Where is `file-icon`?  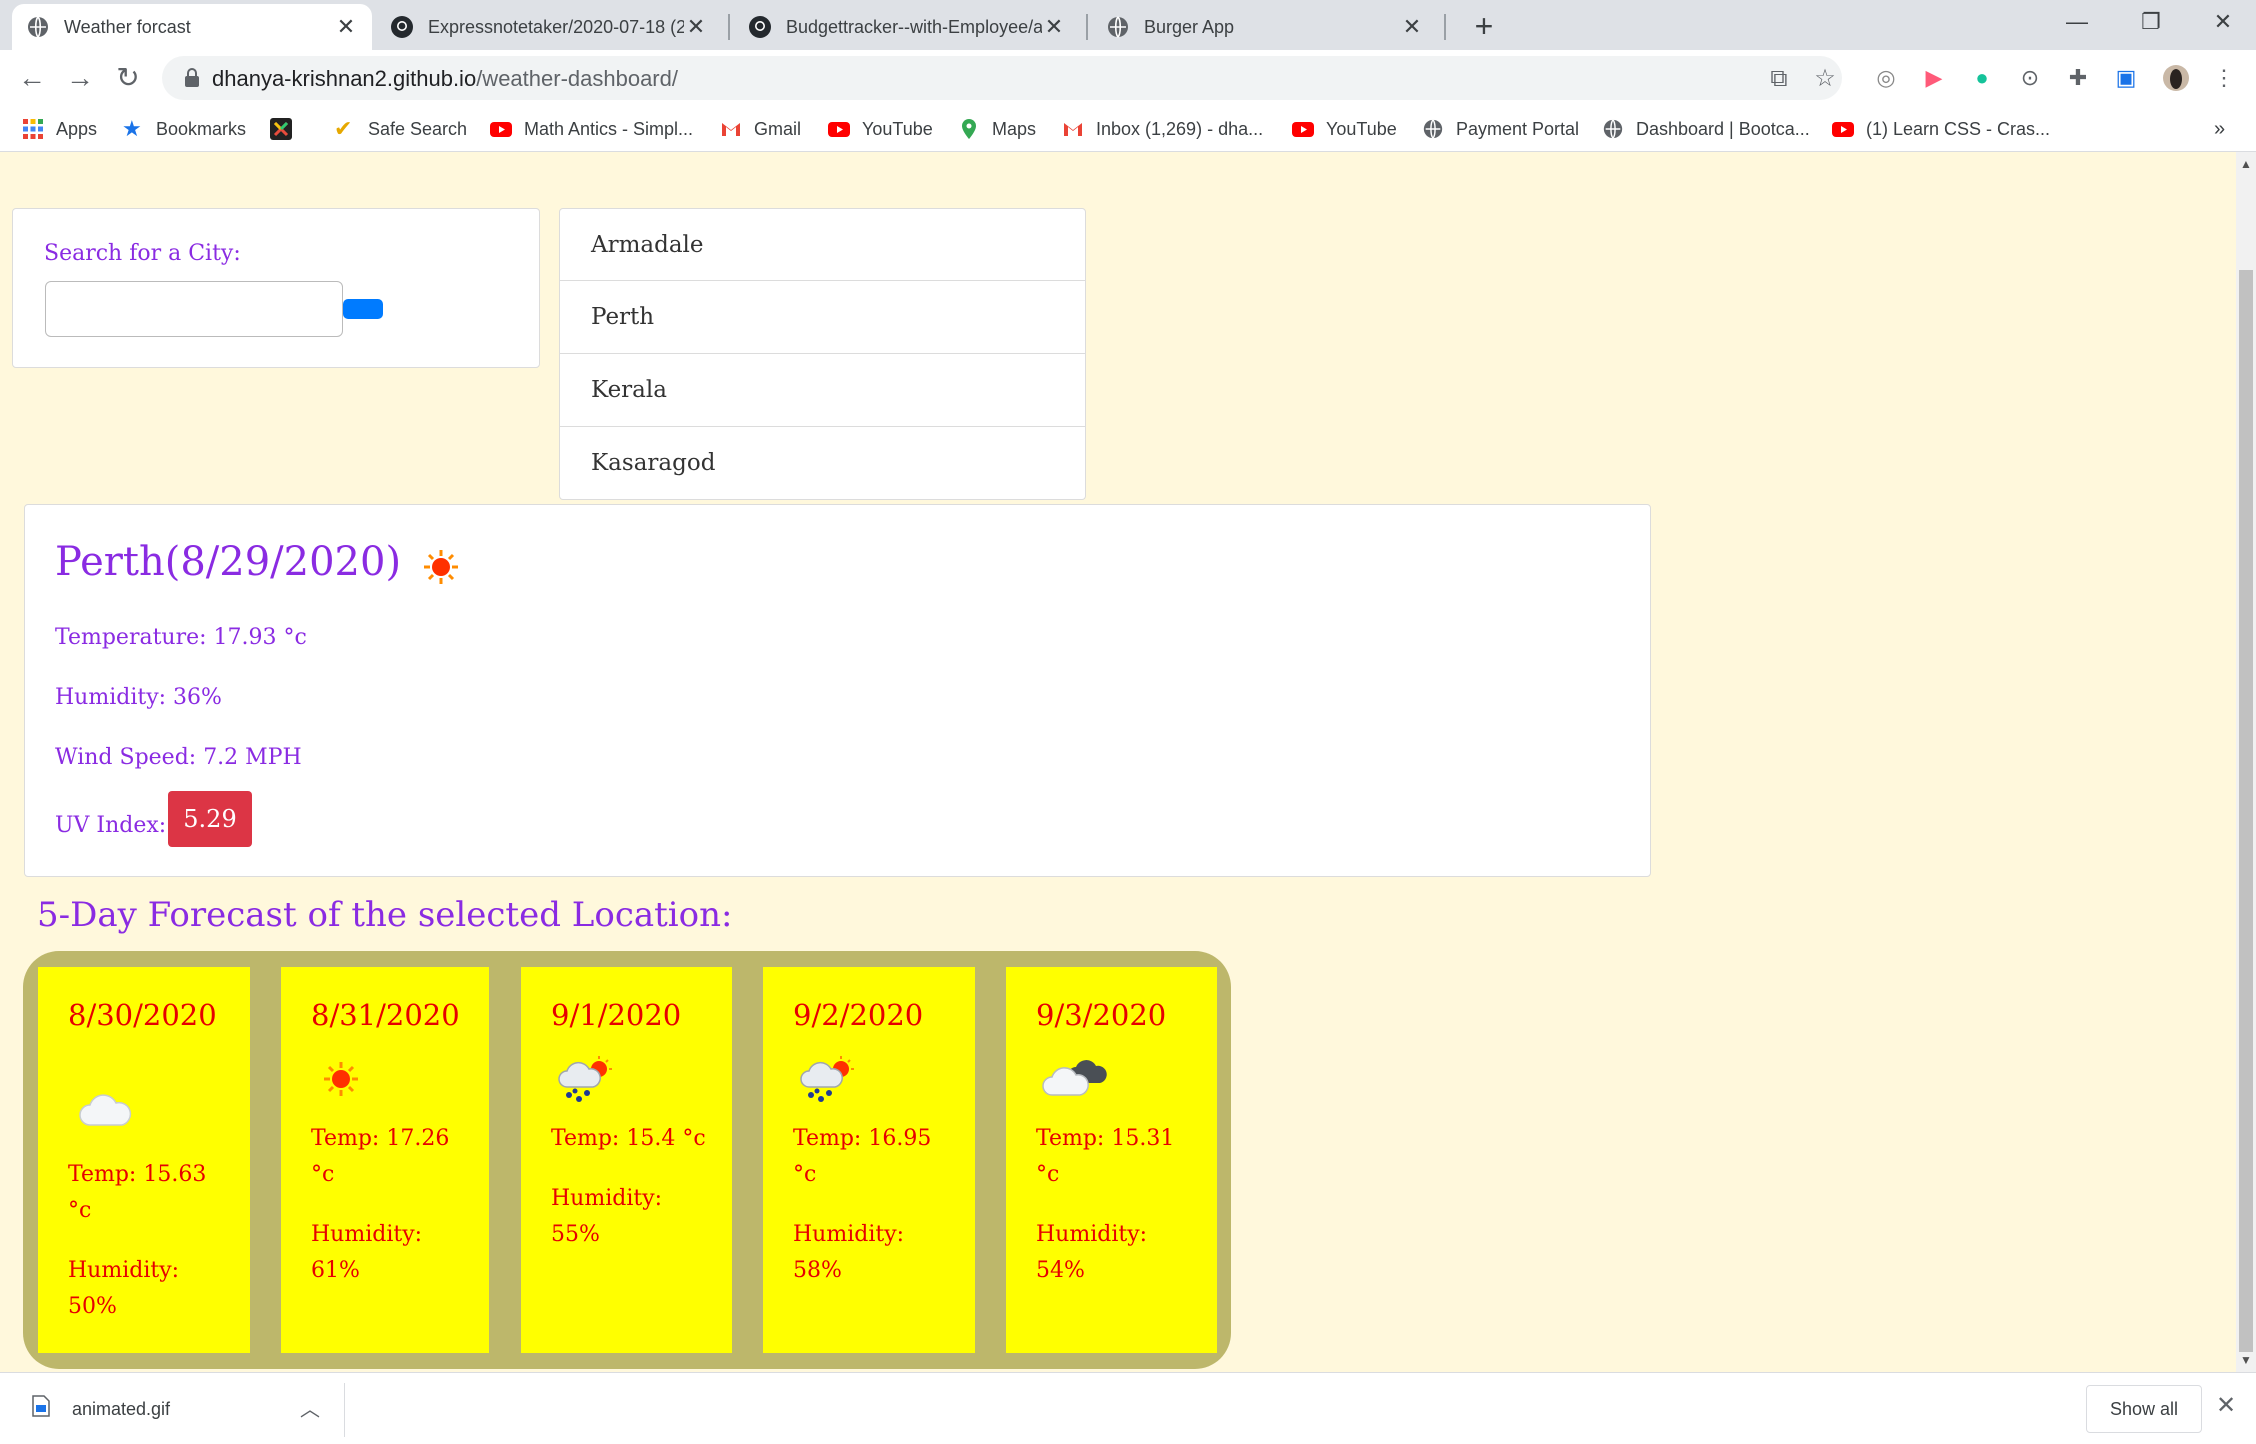 file-icon is located at coordinates (41, 1406).